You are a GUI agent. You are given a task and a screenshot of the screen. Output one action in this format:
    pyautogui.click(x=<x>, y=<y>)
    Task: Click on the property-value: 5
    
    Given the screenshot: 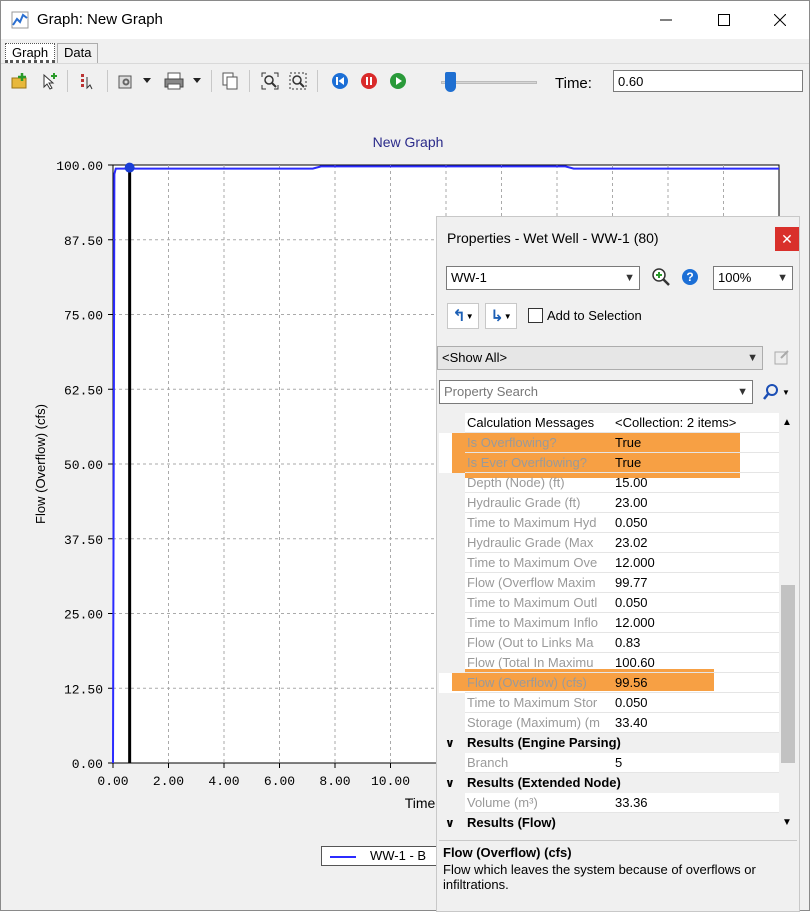 What is the action you would take?
    pyautogui.click(x=619, y=762)
    